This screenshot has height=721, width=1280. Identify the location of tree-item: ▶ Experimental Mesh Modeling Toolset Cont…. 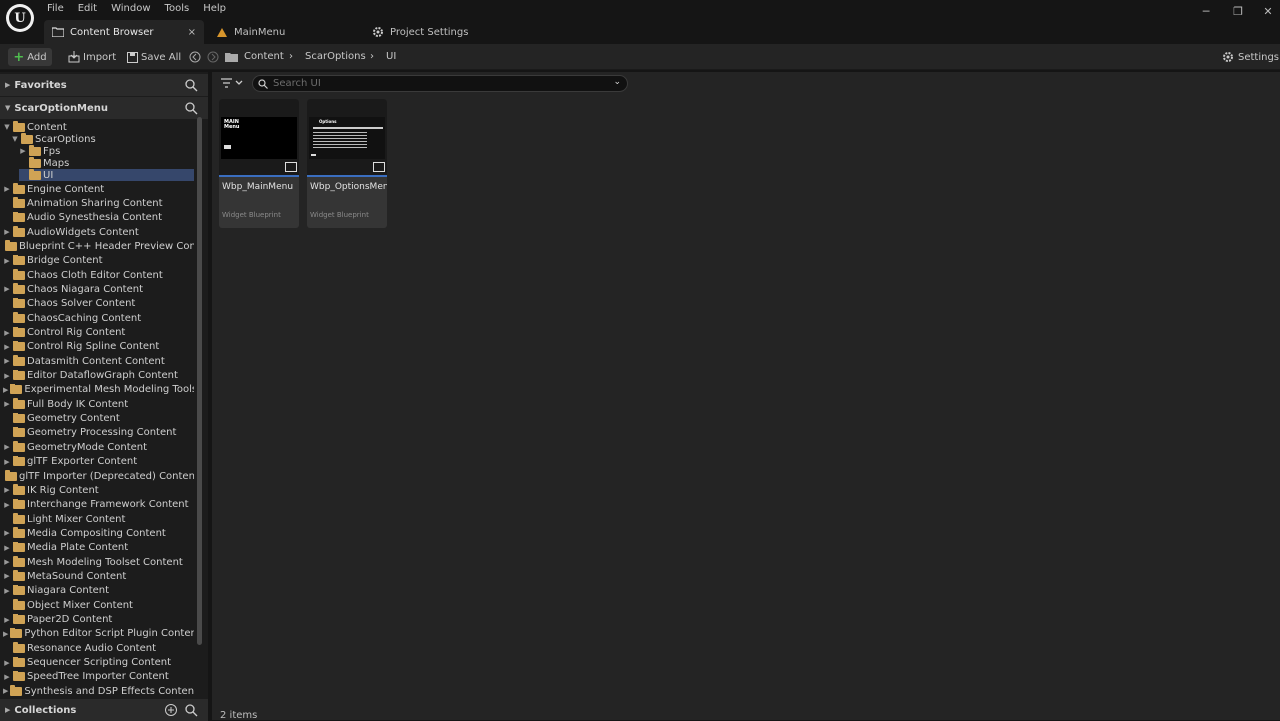
(98, 389).